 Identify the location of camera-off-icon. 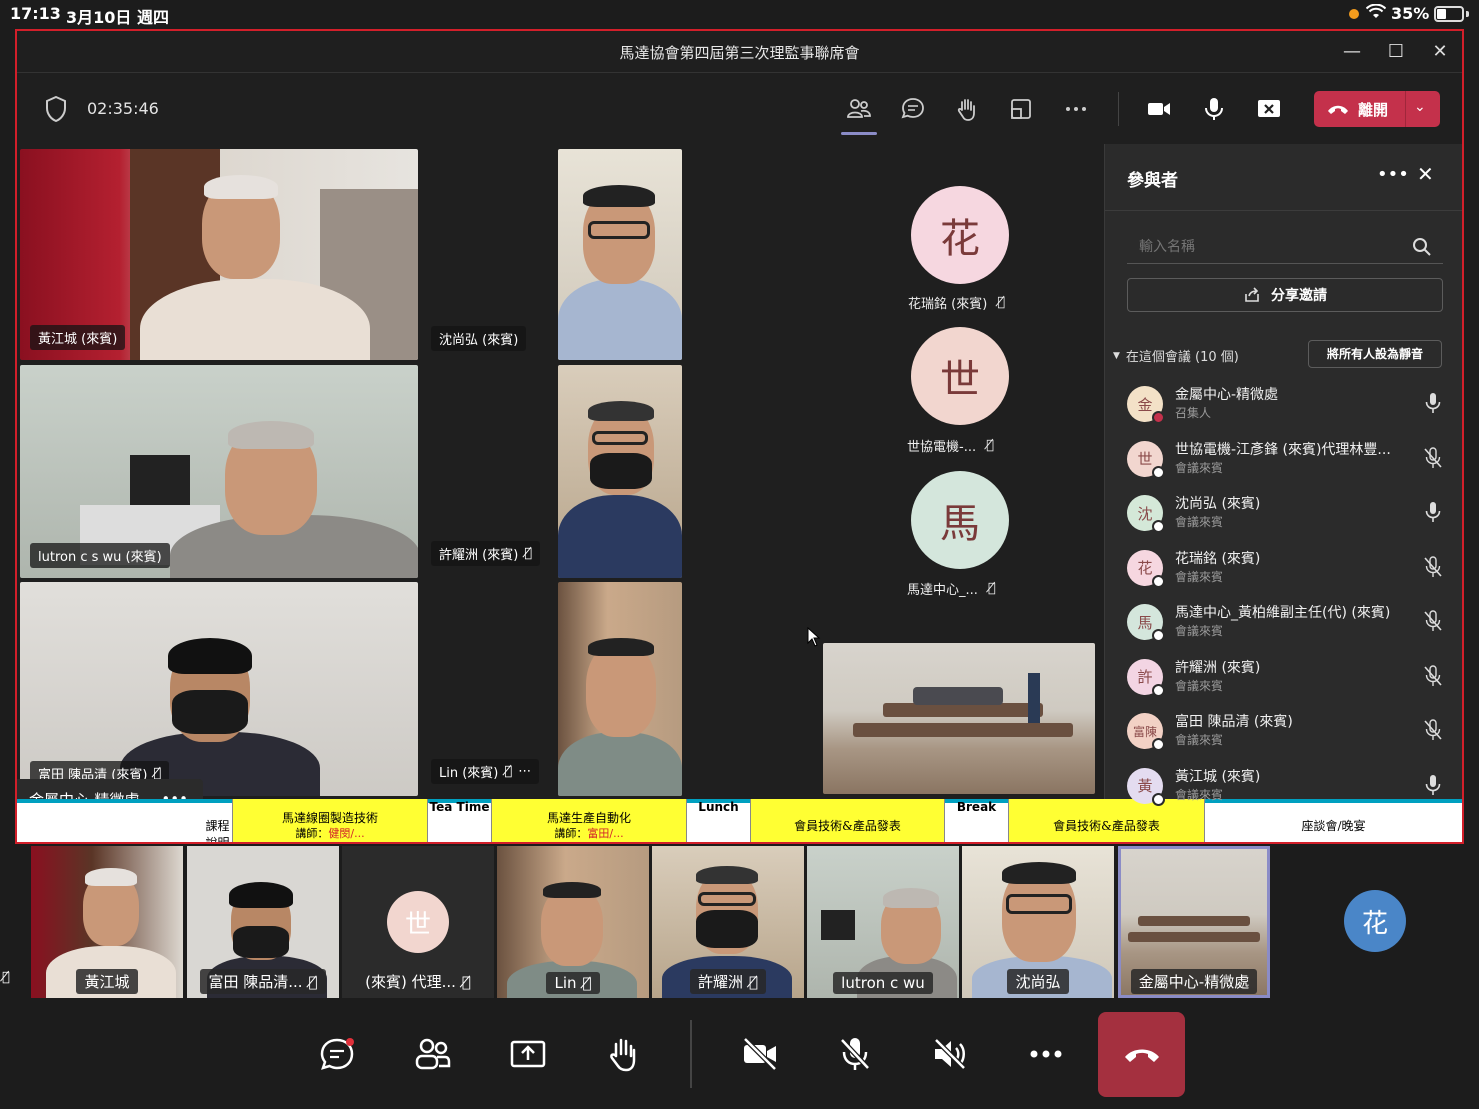
(760, 1054).